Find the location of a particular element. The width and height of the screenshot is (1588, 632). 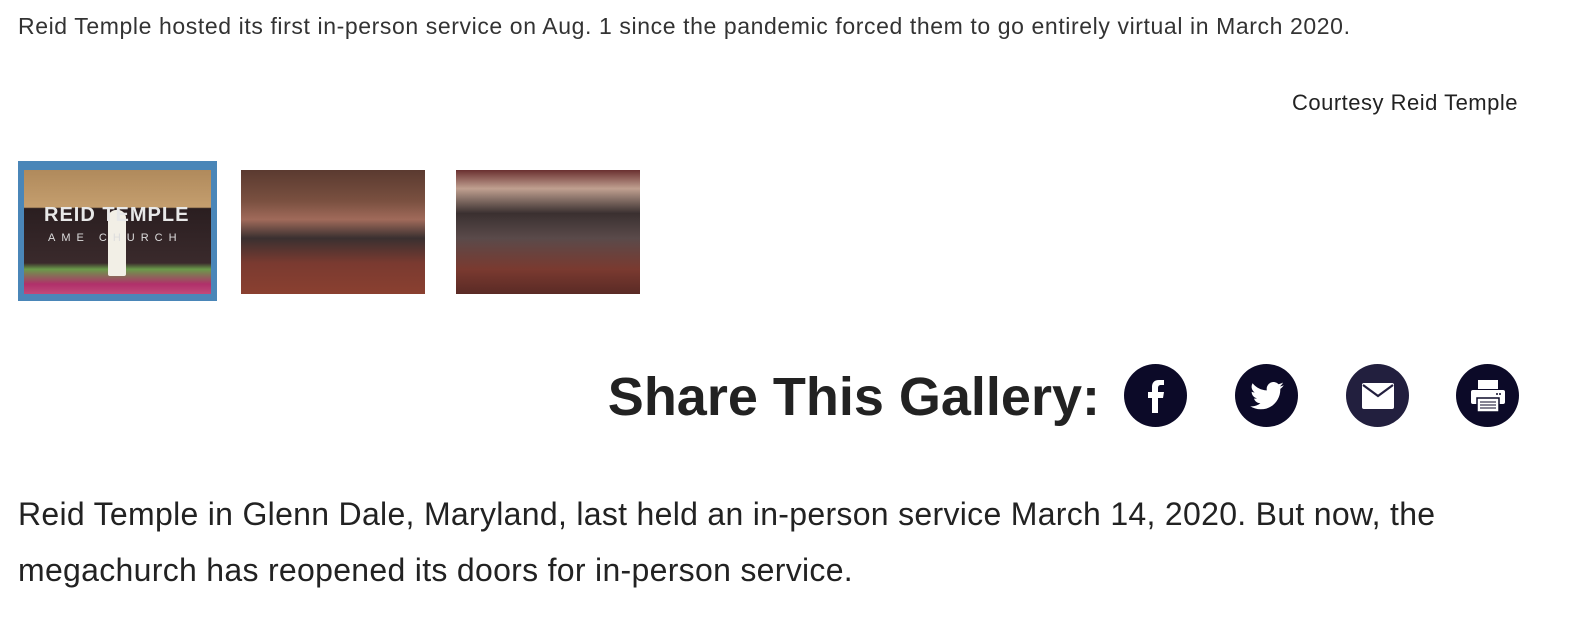

email-share-button is located at coordinates (1377, 395).